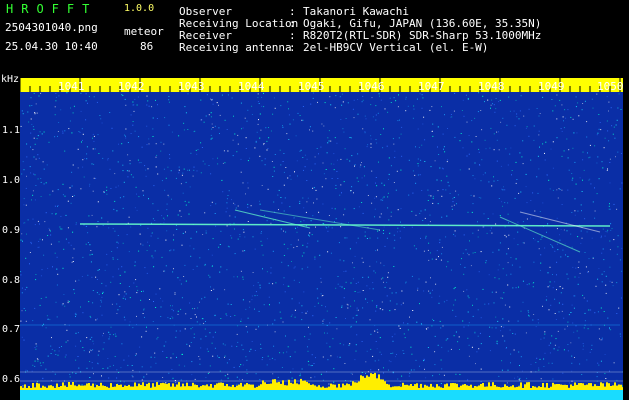 The height and width of the screenshot is (400, 629). Describe the element at coordinates (321, 395) in the screenshot. I see `bottom-strip` at that location.